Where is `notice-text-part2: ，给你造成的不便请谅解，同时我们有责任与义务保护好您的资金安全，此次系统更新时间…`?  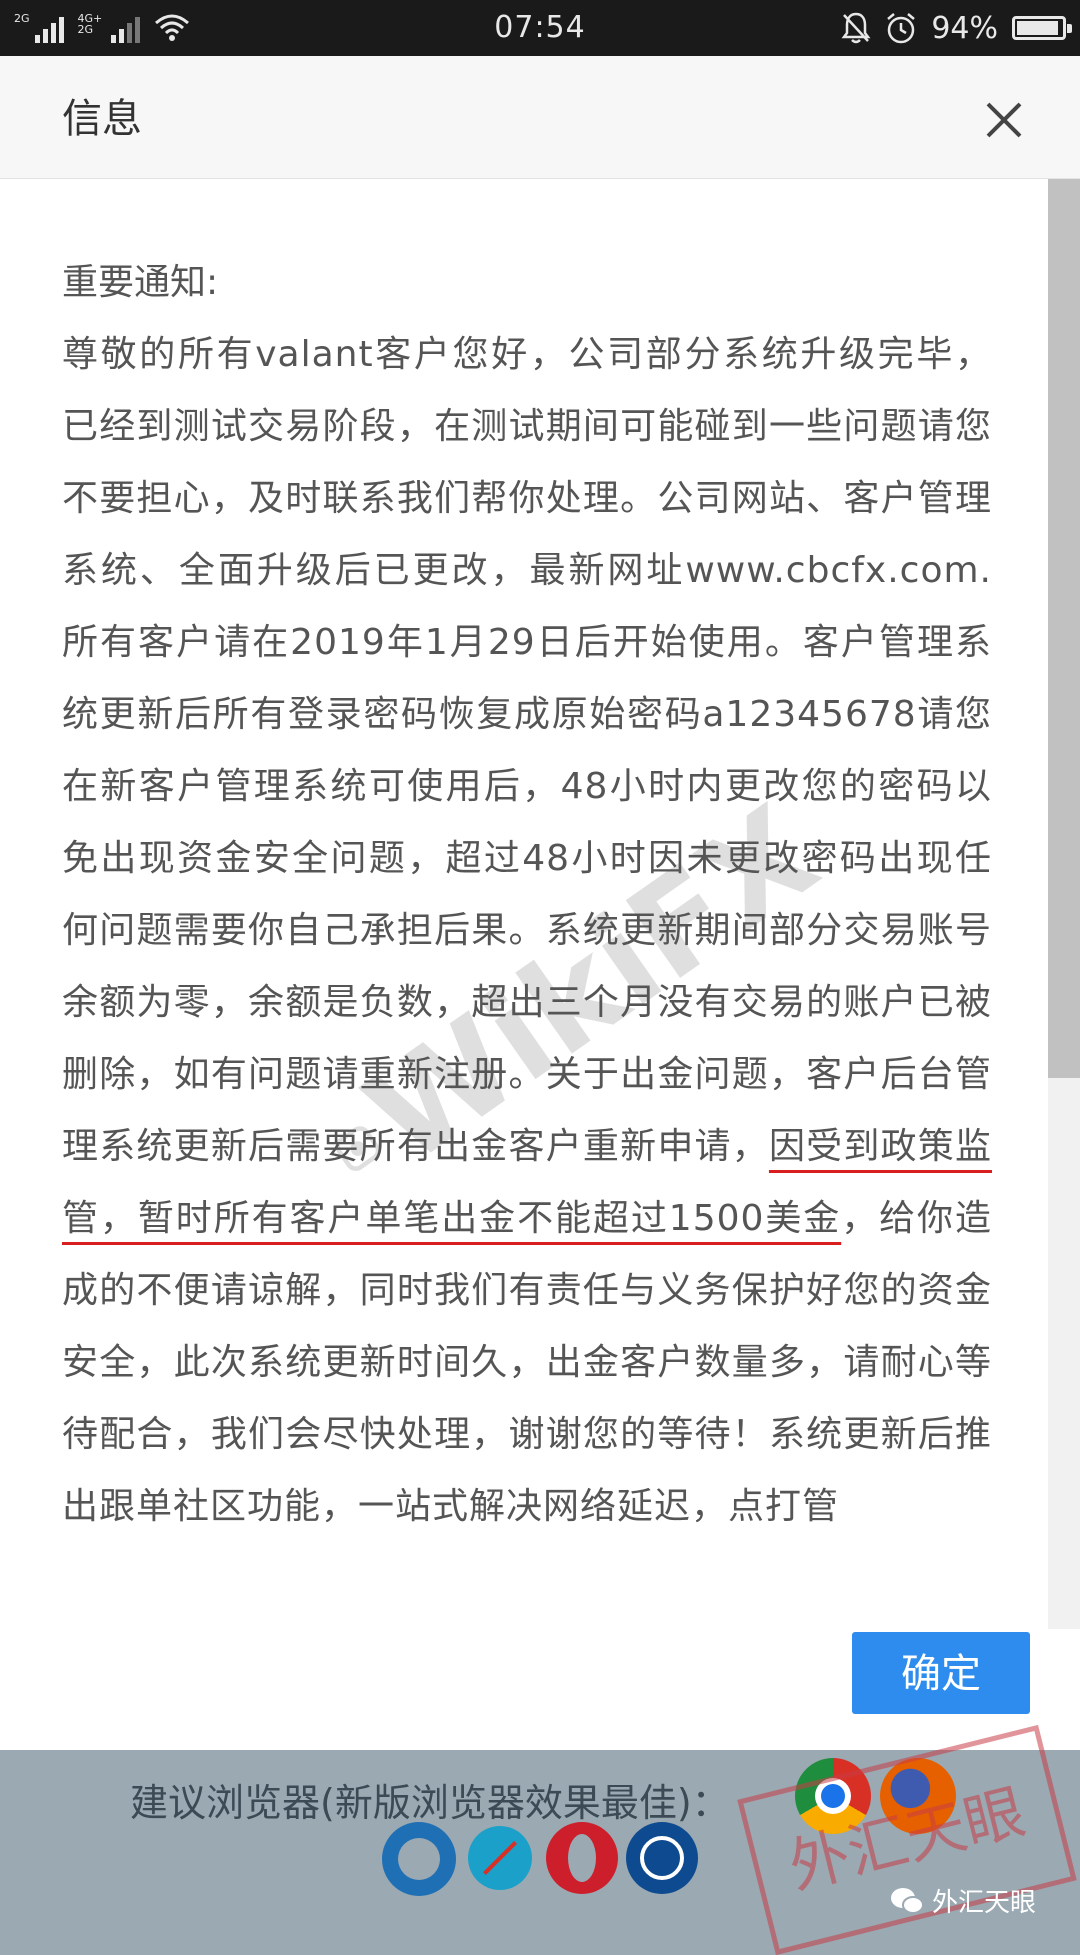 notice-text-part2: ，给你造成的不便请谅解，同时我们有责任与义务保护好您的资金安全，此次系统更新时间… is located at coordinates (527, 1362).